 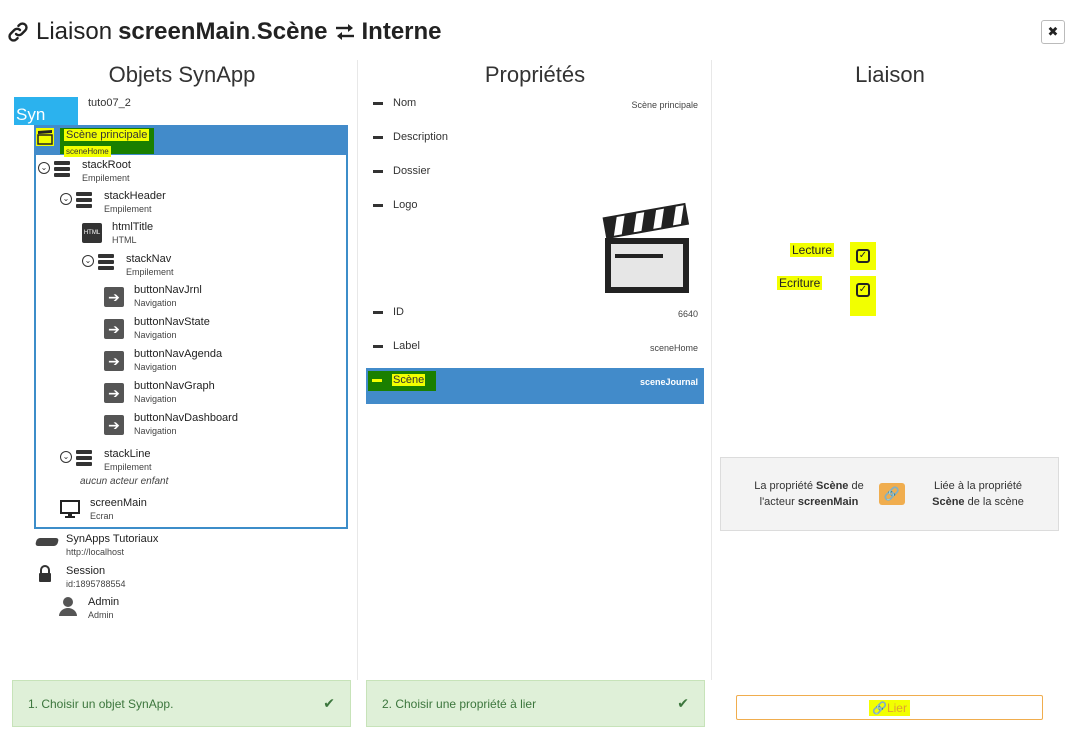 I want to click on tree-node: stackNav Empilement, so click(x=150, y=265).